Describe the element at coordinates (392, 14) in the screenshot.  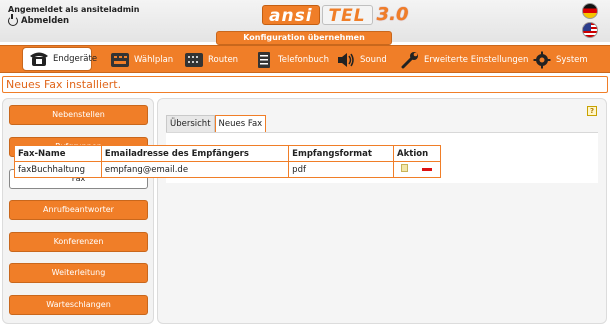
I see `logo-version: 3.0` at that location.